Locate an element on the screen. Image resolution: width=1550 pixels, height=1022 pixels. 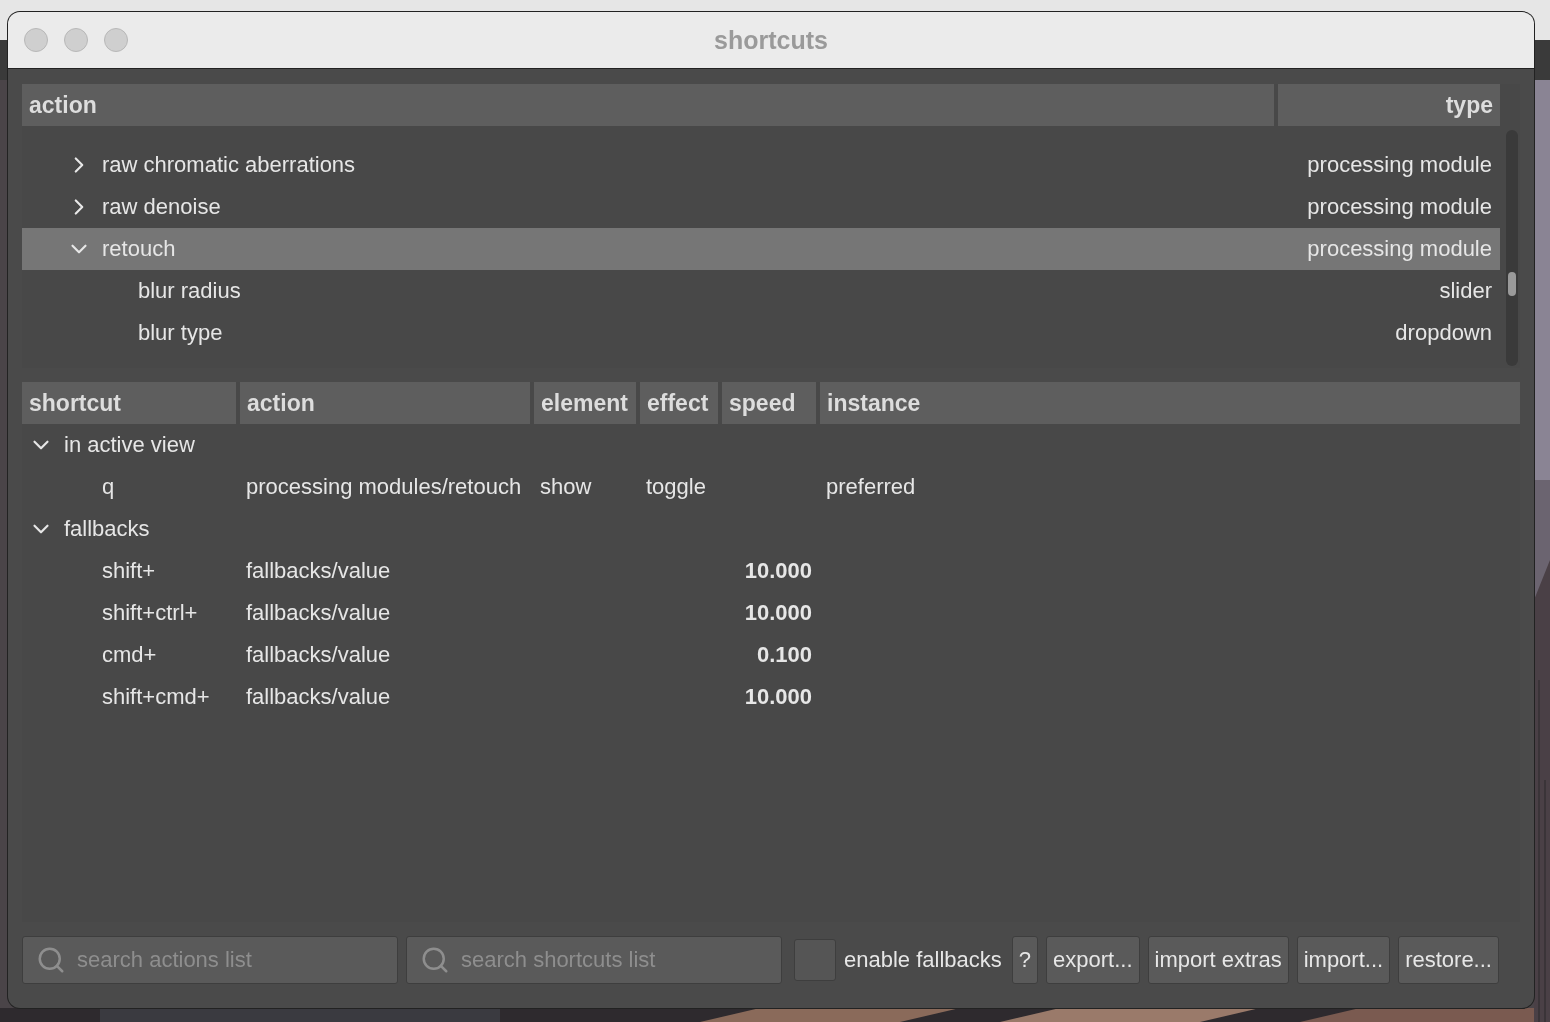
shortcut-row: shift+ fallbacks/value 10.000 is located at coordinates (771, 571).